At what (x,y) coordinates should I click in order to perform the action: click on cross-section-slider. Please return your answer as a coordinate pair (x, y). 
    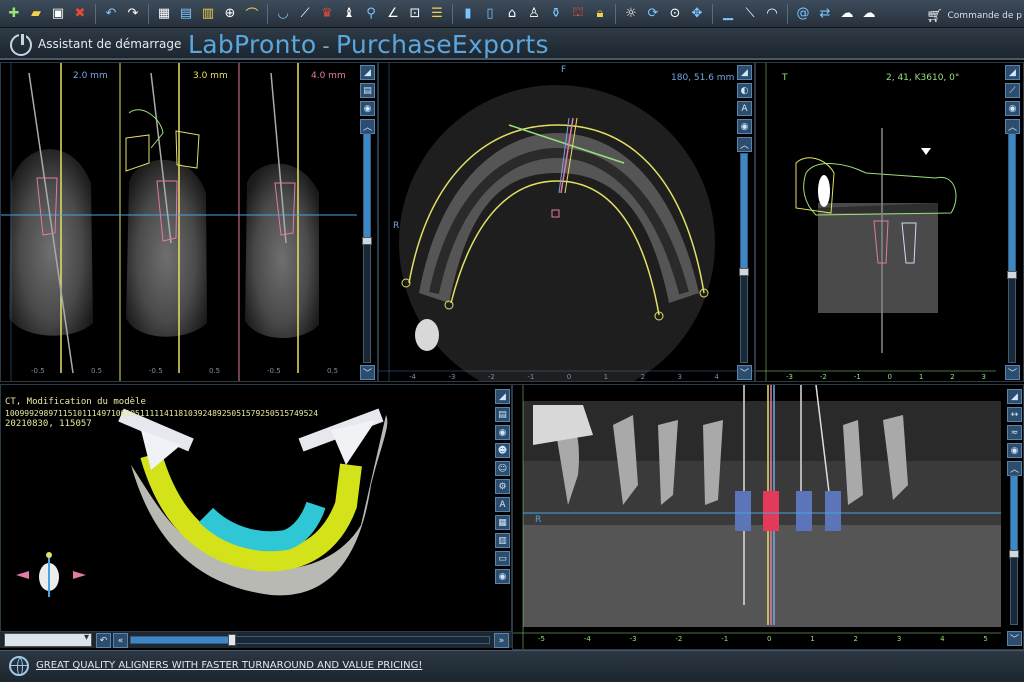
    Looking at the image, I should click on (367, 248).